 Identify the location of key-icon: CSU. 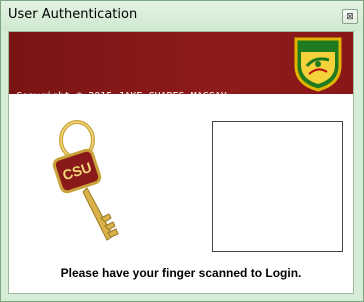
(85, 180).